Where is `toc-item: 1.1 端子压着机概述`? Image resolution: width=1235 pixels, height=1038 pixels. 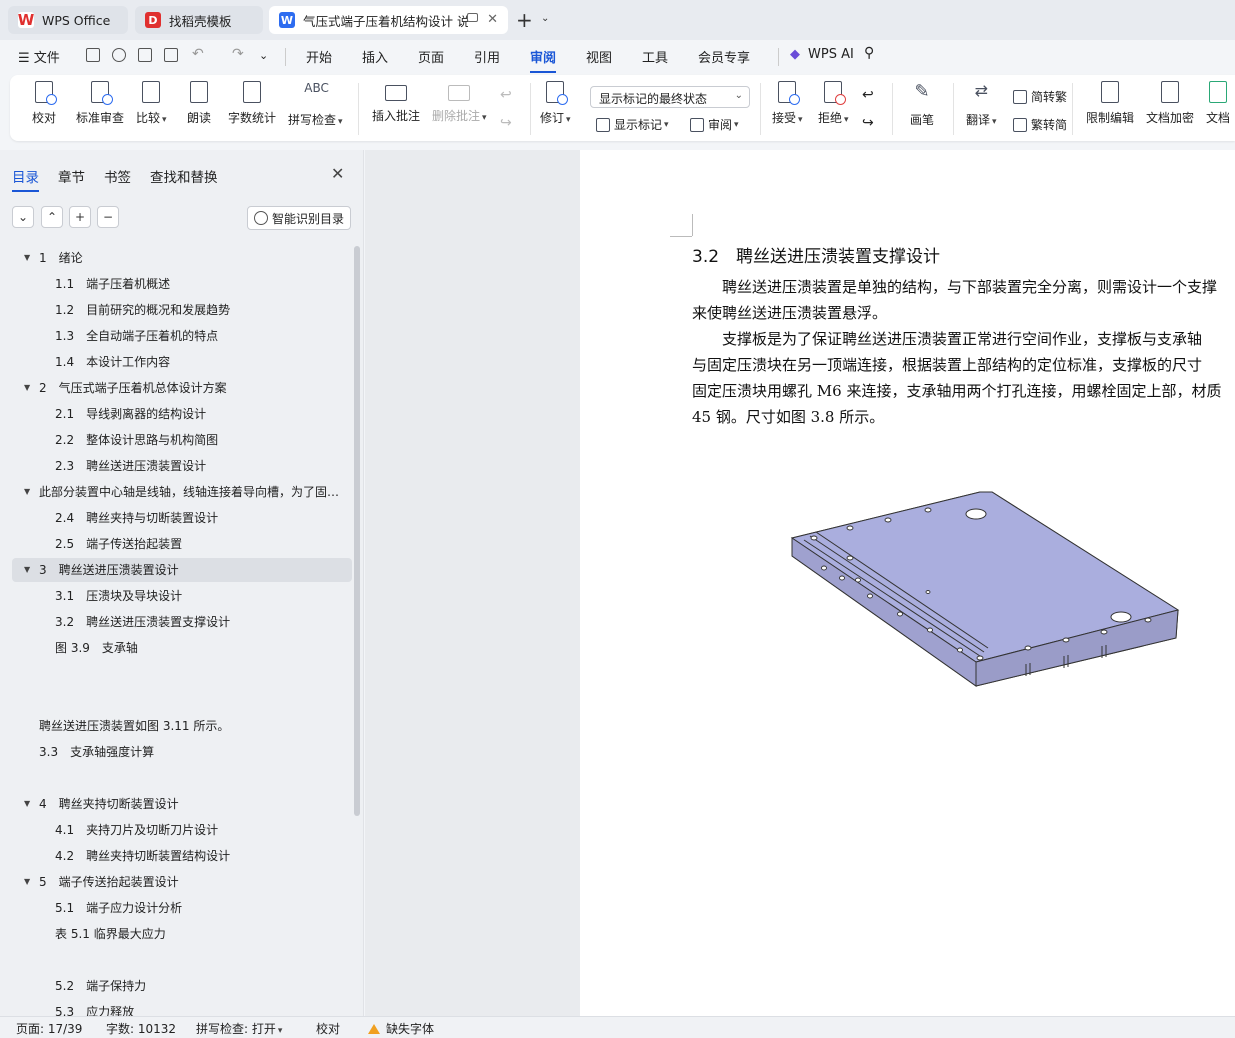
toc-item: 1.1 端子压着机概述 is located at coordinates (182, 284).